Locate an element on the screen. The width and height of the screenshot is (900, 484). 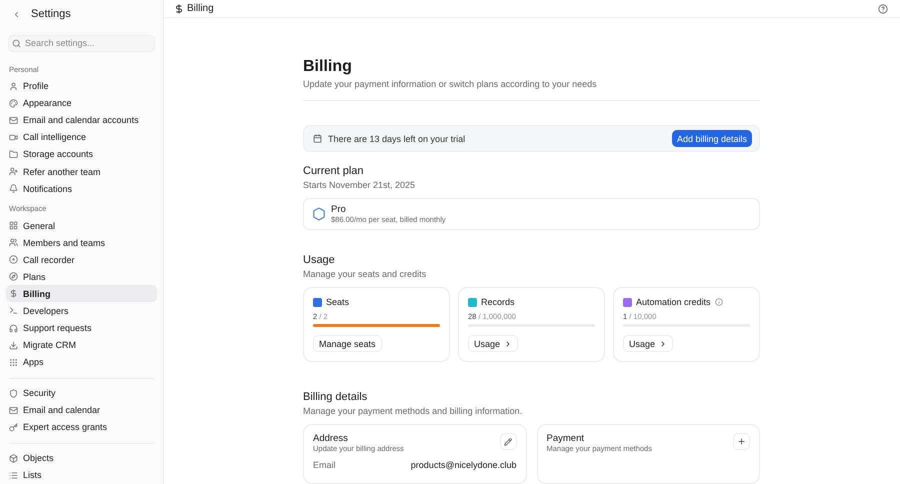
sidebar-item: Apps is located at coordinates (81, 362).